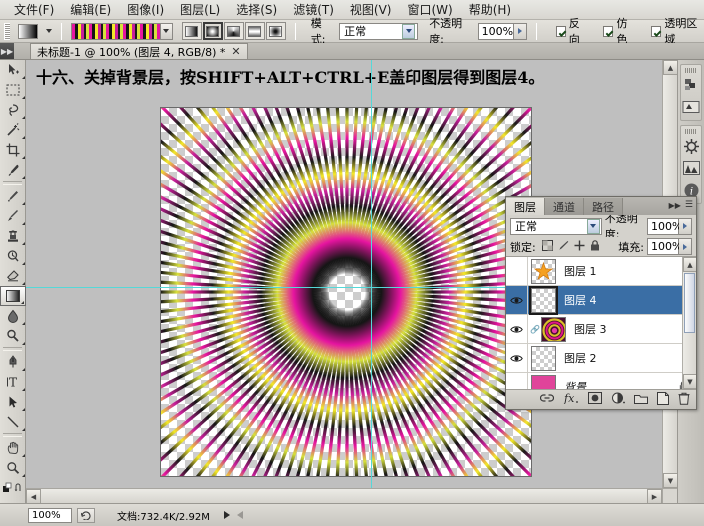  I want to click on gradient-preset-picker, so click(121, 31).